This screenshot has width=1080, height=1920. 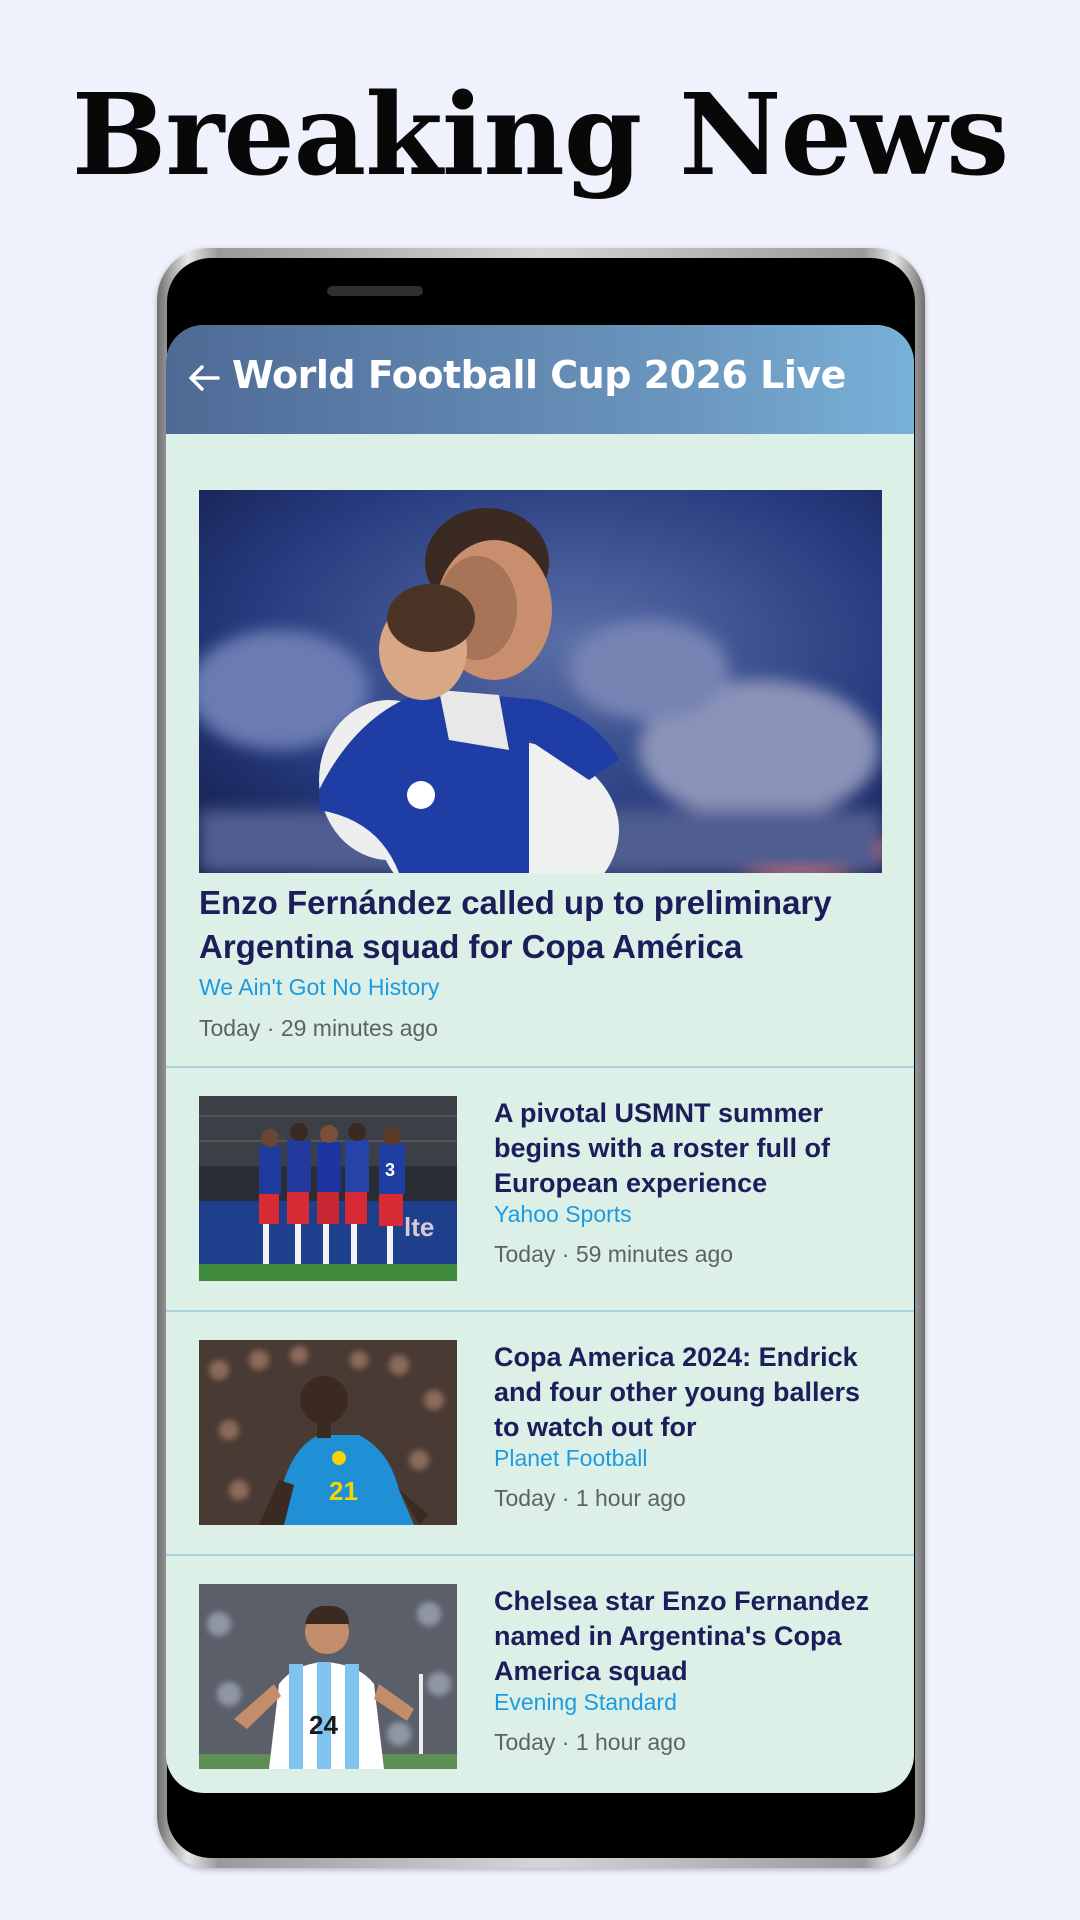 What do you see at coordinates (328, 1188) in the screenshot?
I see `article-thumbnail: lte 3` at bounding box center [328, 1188].